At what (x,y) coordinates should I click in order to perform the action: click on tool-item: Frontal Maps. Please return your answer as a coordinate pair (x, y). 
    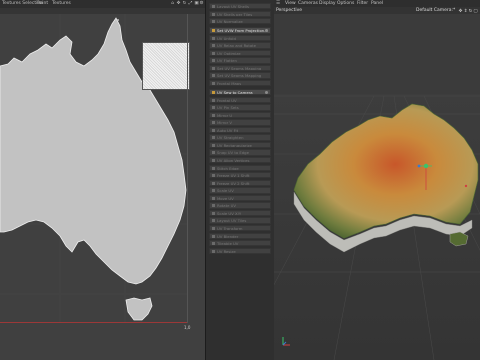
    Looking at the image, I should click on (240, 83).